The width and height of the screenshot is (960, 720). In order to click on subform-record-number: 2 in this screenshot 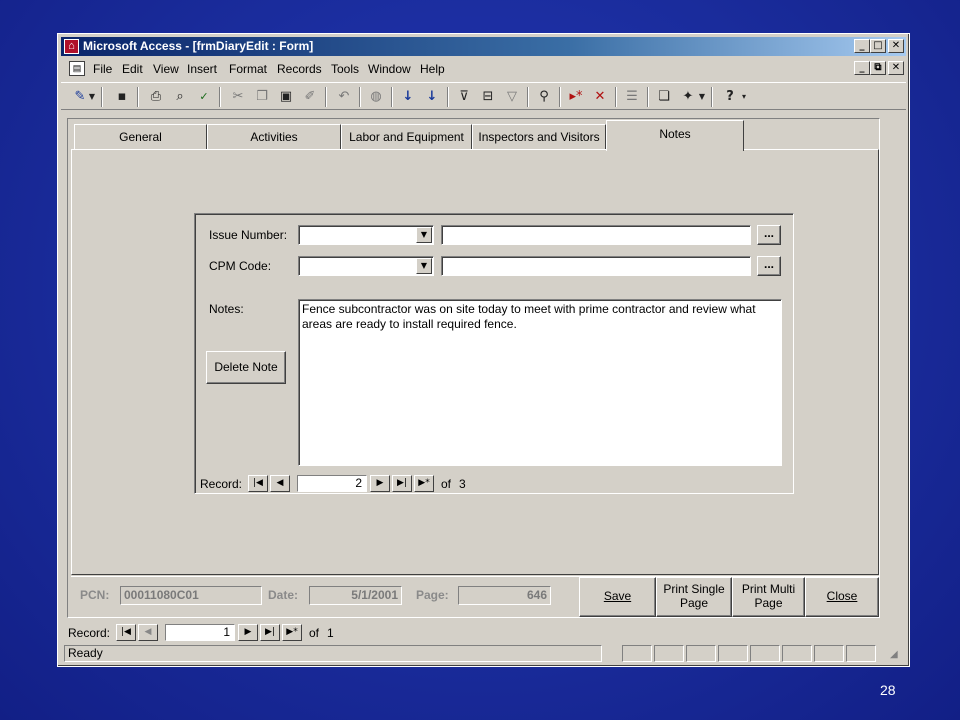, I will do `click(332, 483)`.